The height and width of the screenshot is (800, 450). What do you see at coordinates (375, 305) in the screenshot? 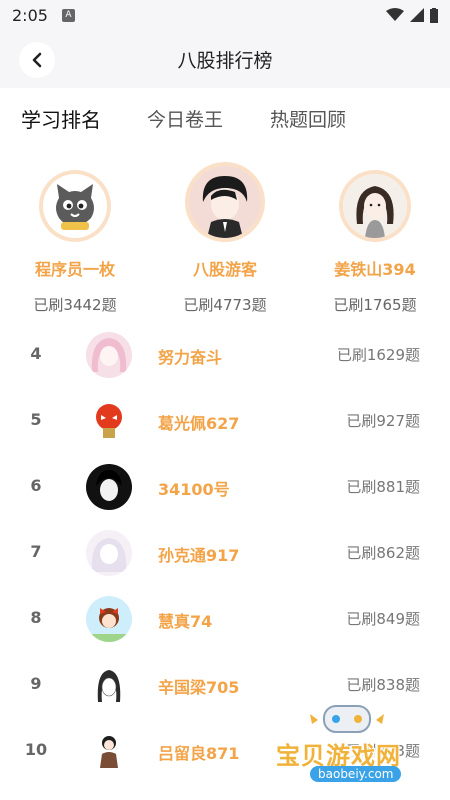
I see `podium-count: 已刷1765题` at bounding box center [375, 305].